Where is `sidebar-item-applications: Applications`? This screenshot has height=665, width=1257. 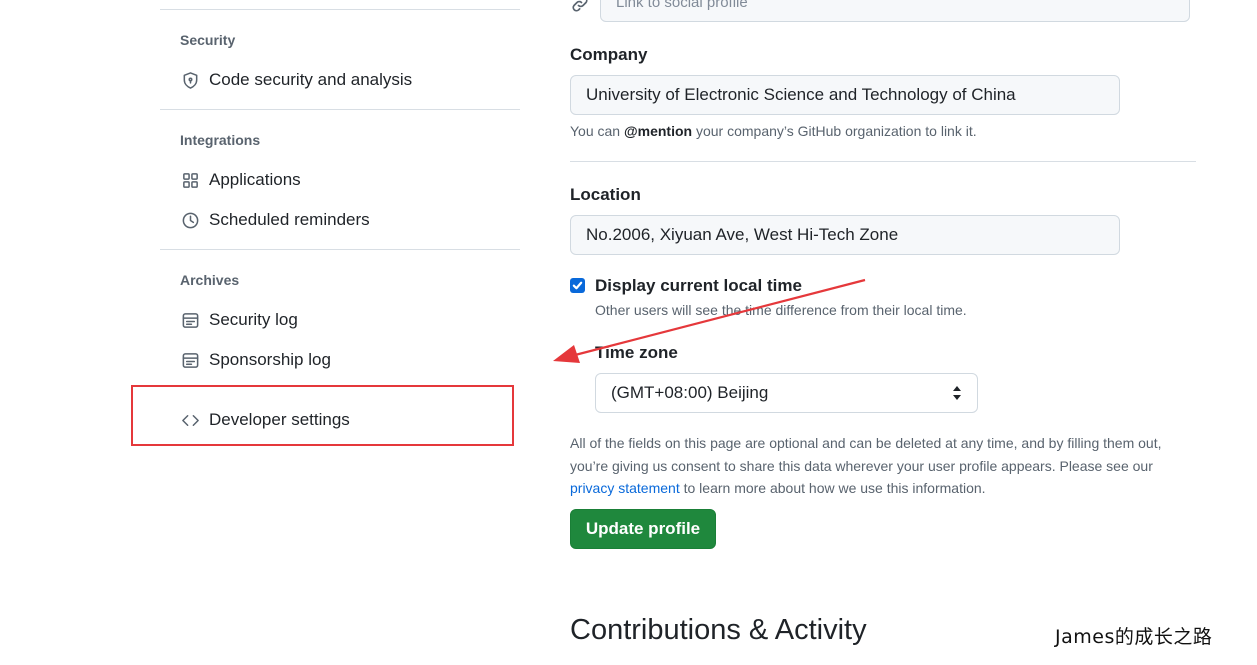
sidebar-item-applications: Applications is located at coordinates (240, 180).